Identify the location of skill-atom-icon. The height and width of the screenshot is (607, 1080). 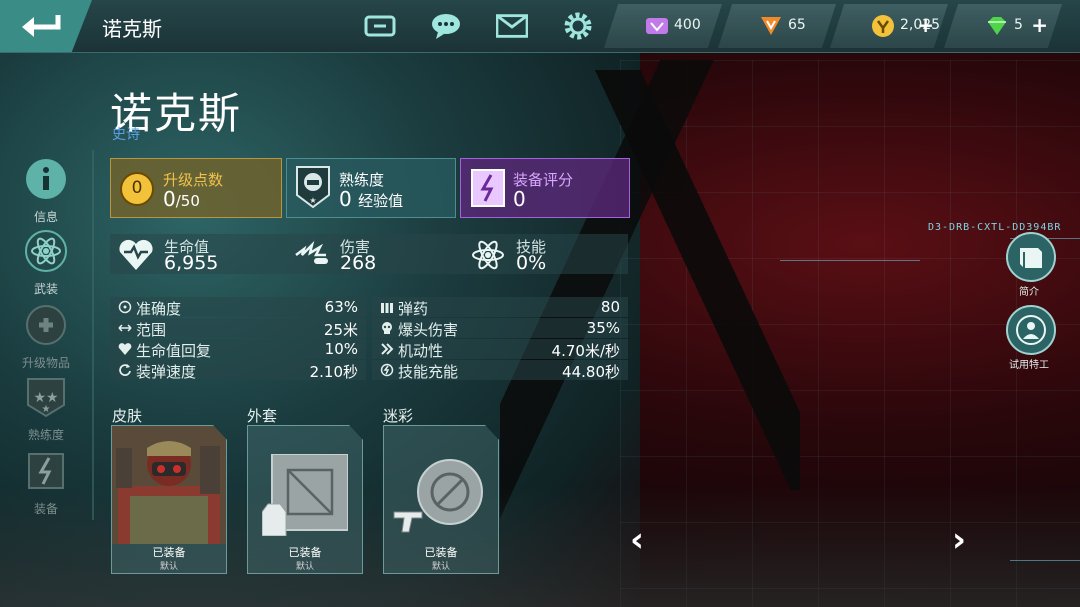
(488, 255).